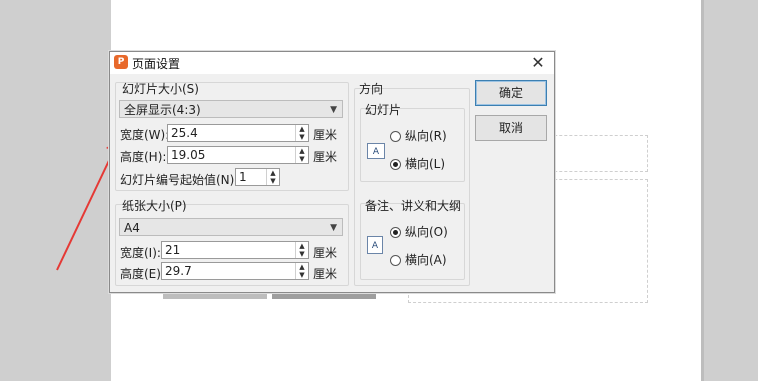  What do you see at coordinates (426, 260) in the screenshot?
I see `notes-landscape-label: 横向(A)` at bounding box center [426, 260].